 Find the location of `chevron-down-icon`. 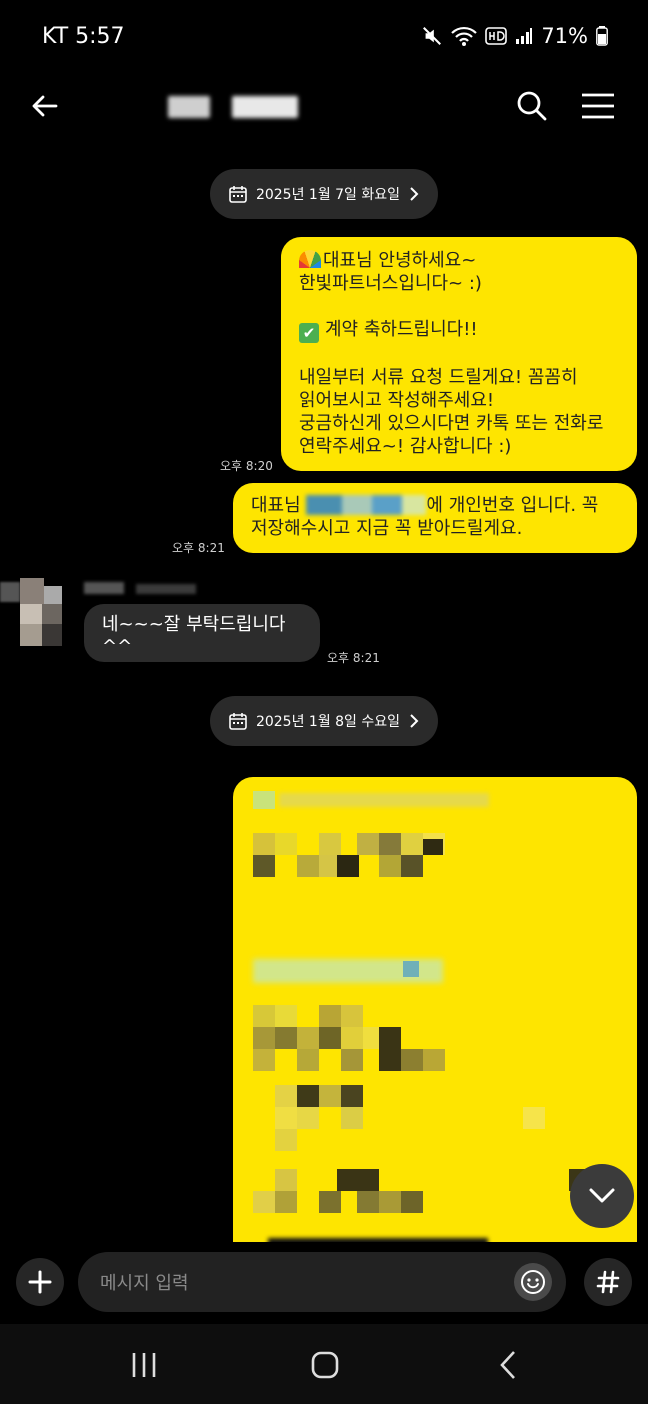

chevron-down-icon is located at coordinates (602, 1195).